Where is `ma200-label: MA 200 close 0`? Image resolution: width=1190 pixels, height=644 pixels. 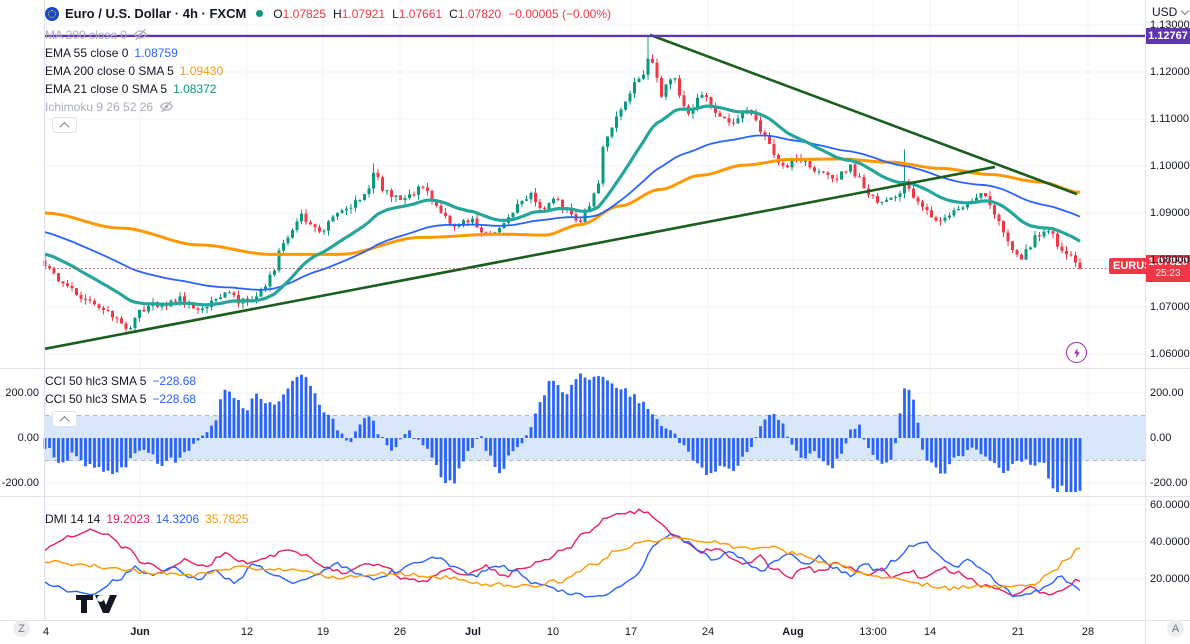
ma200-label: MA 200 close 0 is located at coordinates (86, 34).